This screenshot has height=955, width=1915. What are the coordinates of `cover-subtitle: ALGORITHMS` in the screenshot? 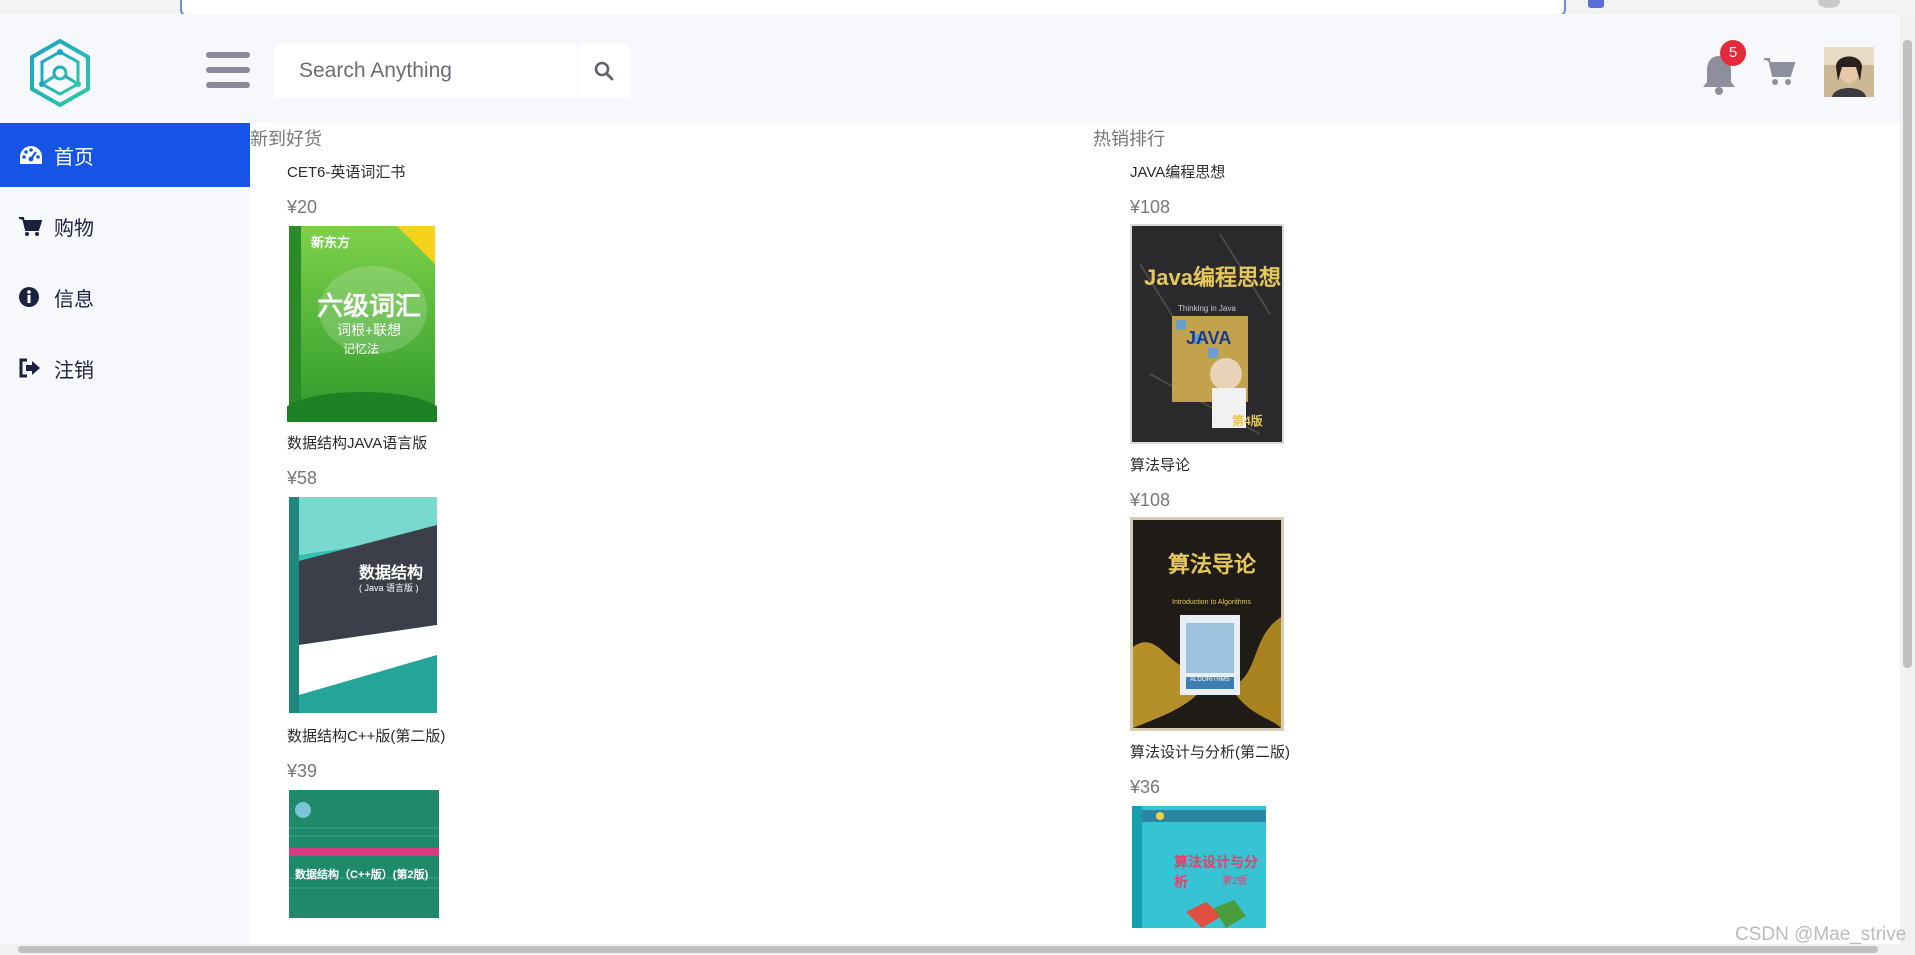 It's located at (1210, 680).